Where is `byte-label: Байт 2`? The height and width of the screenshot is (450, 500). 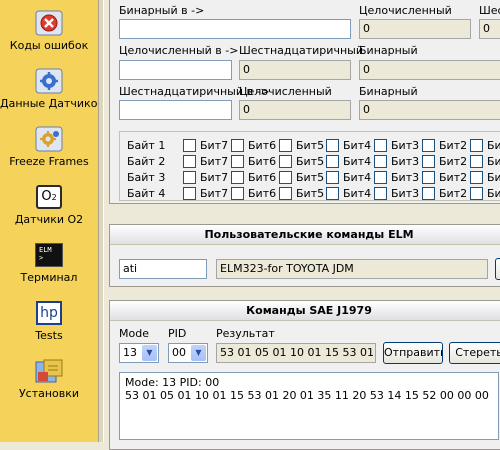
byte-label: Байт 2 is located at coordinates (146, 161).